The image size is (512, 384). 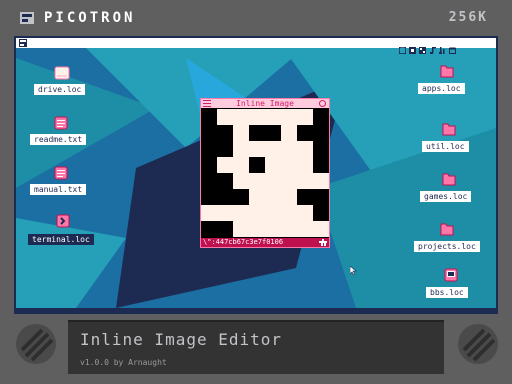 What do you see at coordinates (445, 146) in the screenshot?
I see `desktop-icon-label: util.loc` at bounding box center [445, 146].